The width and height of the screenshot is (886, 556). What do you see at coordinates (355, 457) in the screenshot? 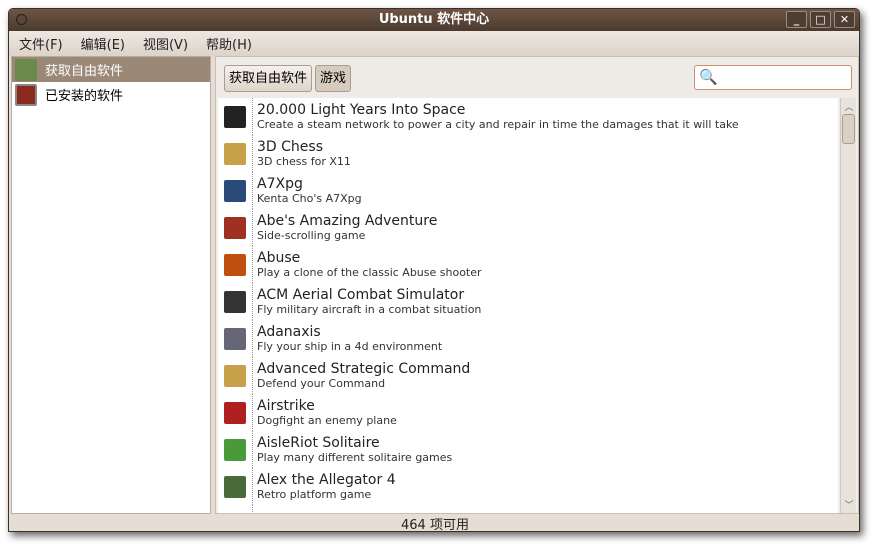
I see `app-description: Play many different solitaire games` at bounding box center [355, 457].